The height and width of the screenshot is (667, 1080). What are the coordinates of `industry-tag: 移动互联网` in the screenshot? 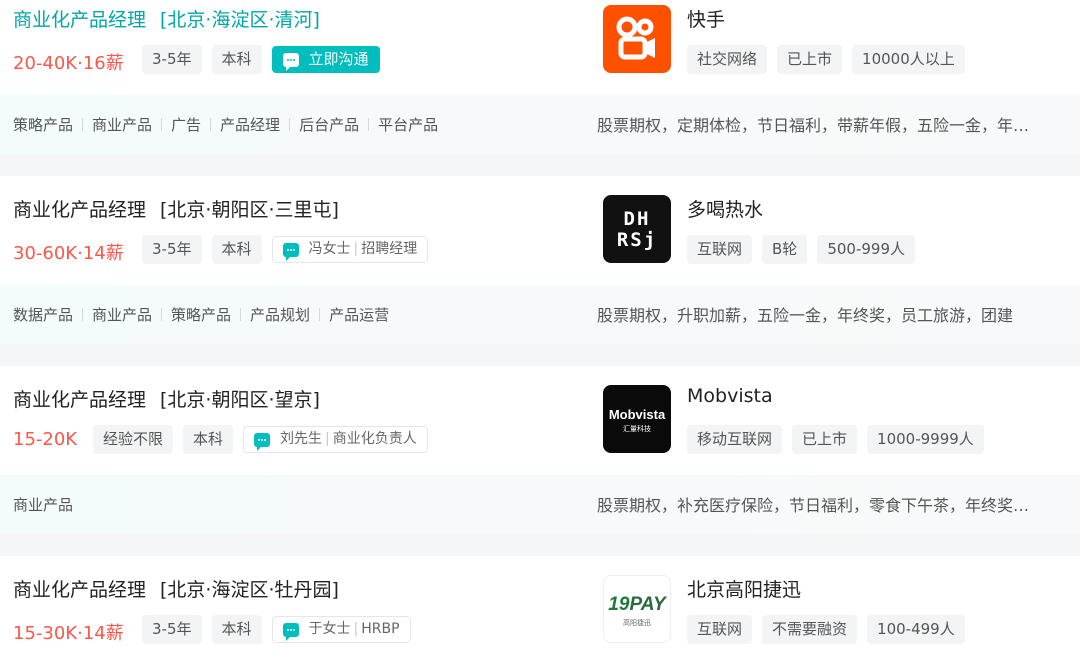 It's located at (735, 439).